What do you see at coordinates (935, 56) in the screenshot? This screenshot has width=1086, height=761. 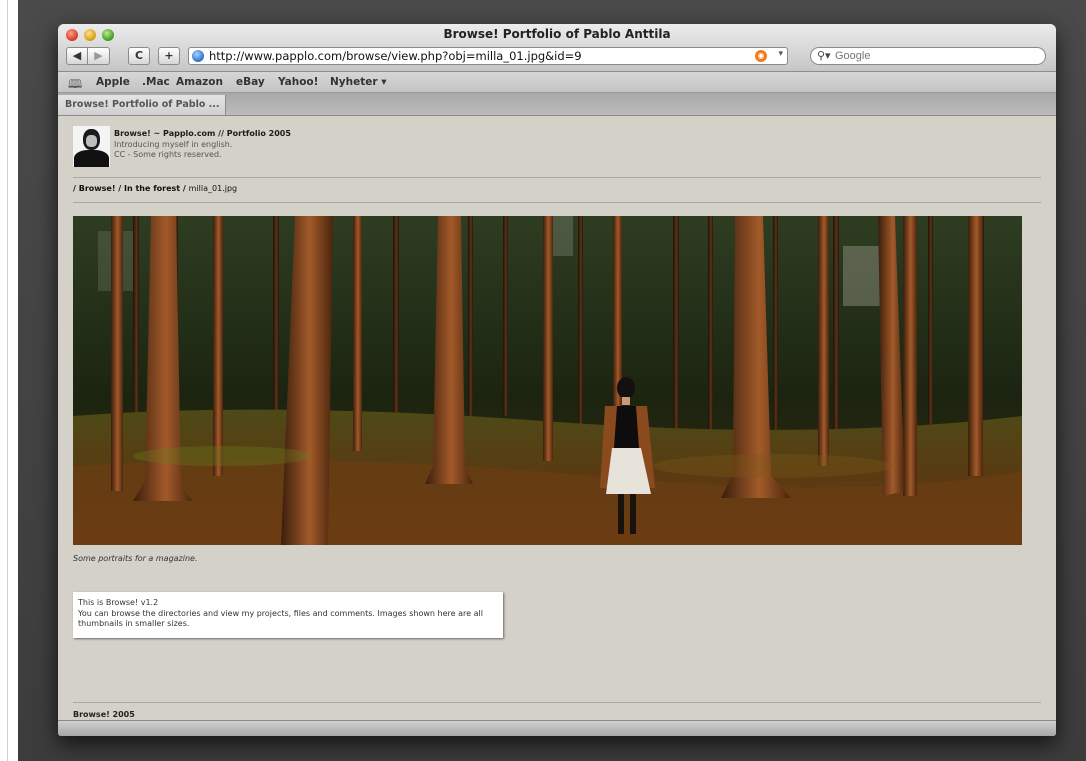 I see `search-input` at bounding box center [935, 56].